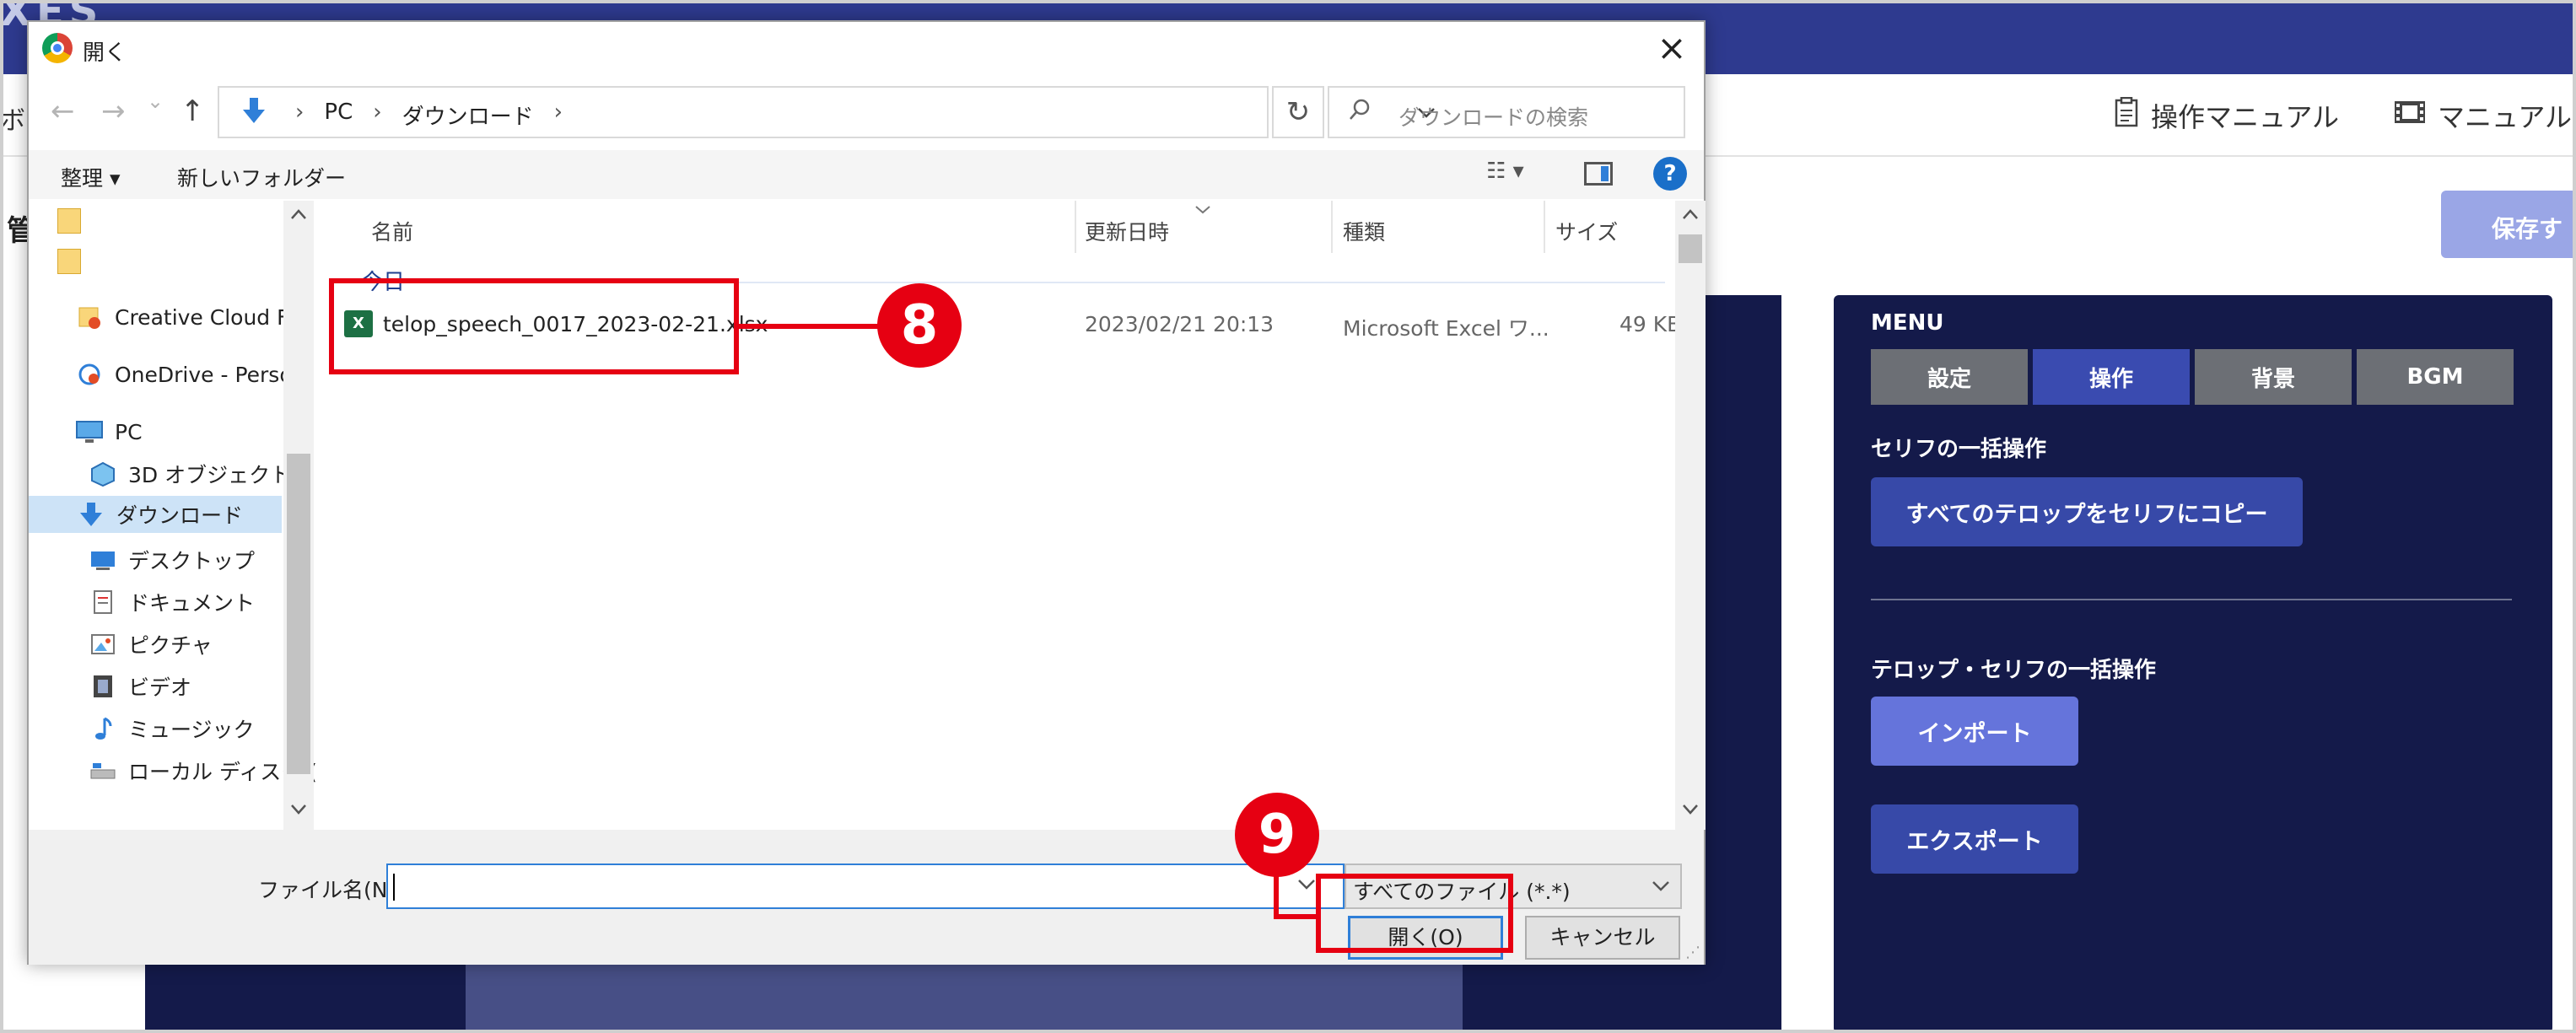 The width and height of the screenshot is (2576, 1033). I want to click on nav-item-music: ミュージック, so click(171, 728).